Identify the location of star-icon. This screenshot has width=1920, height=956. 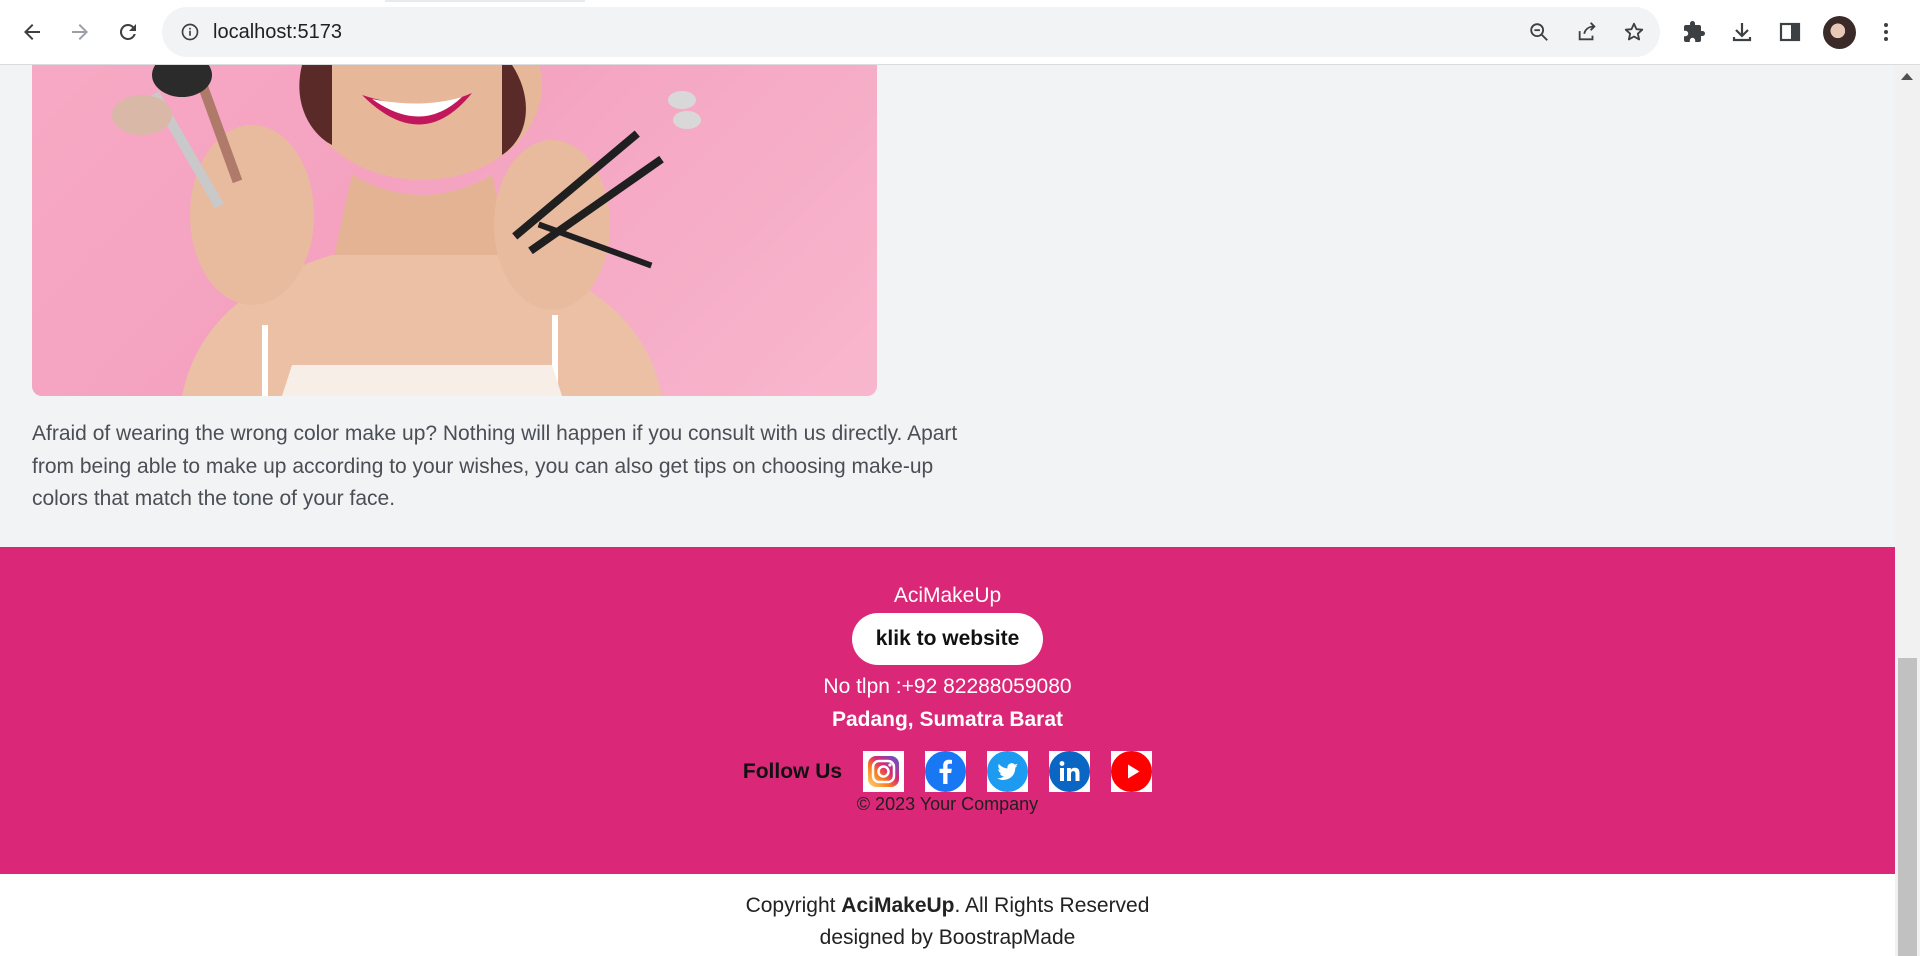
(1634, 32).